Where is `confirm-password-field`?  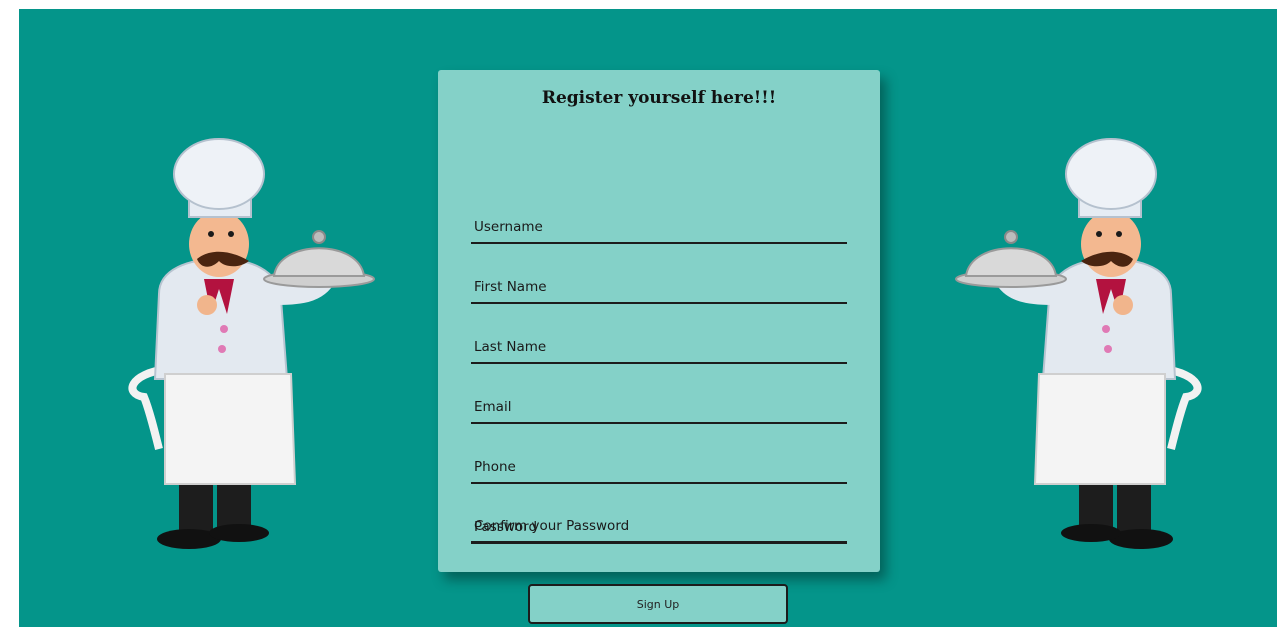
confirm-password-field is located at coordinates (659, 527).